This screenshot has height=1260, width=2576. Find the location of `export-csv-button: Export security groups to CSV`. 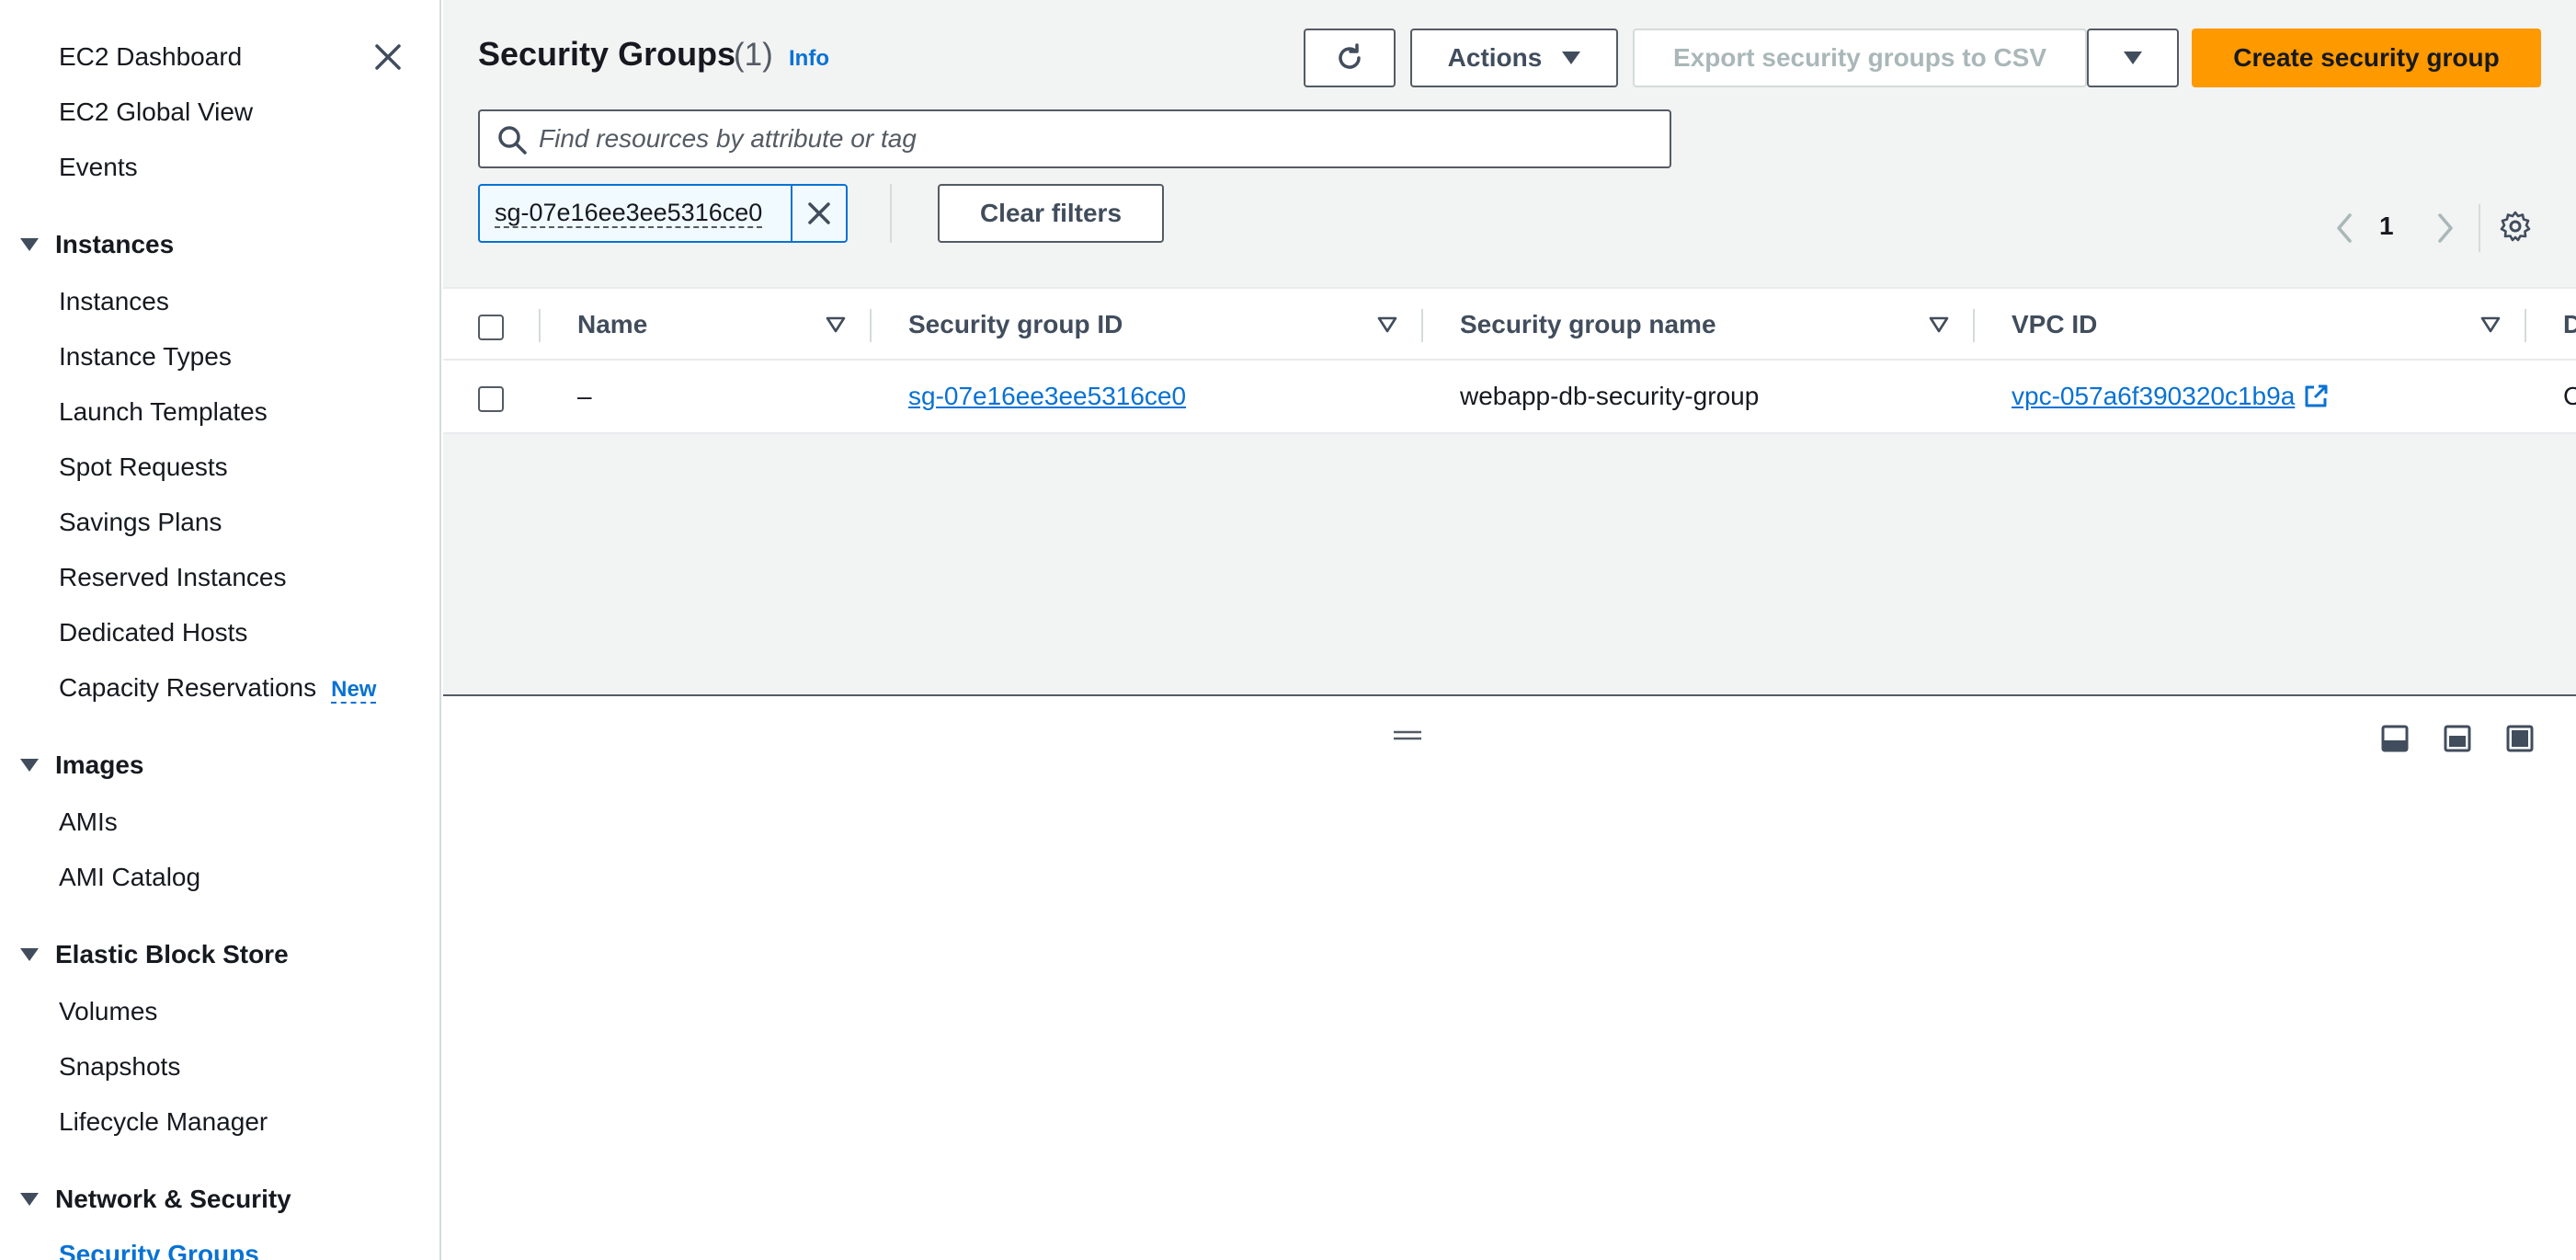

export-csv-button: Export security groups to CSV is located at coordinates (1860, 58).